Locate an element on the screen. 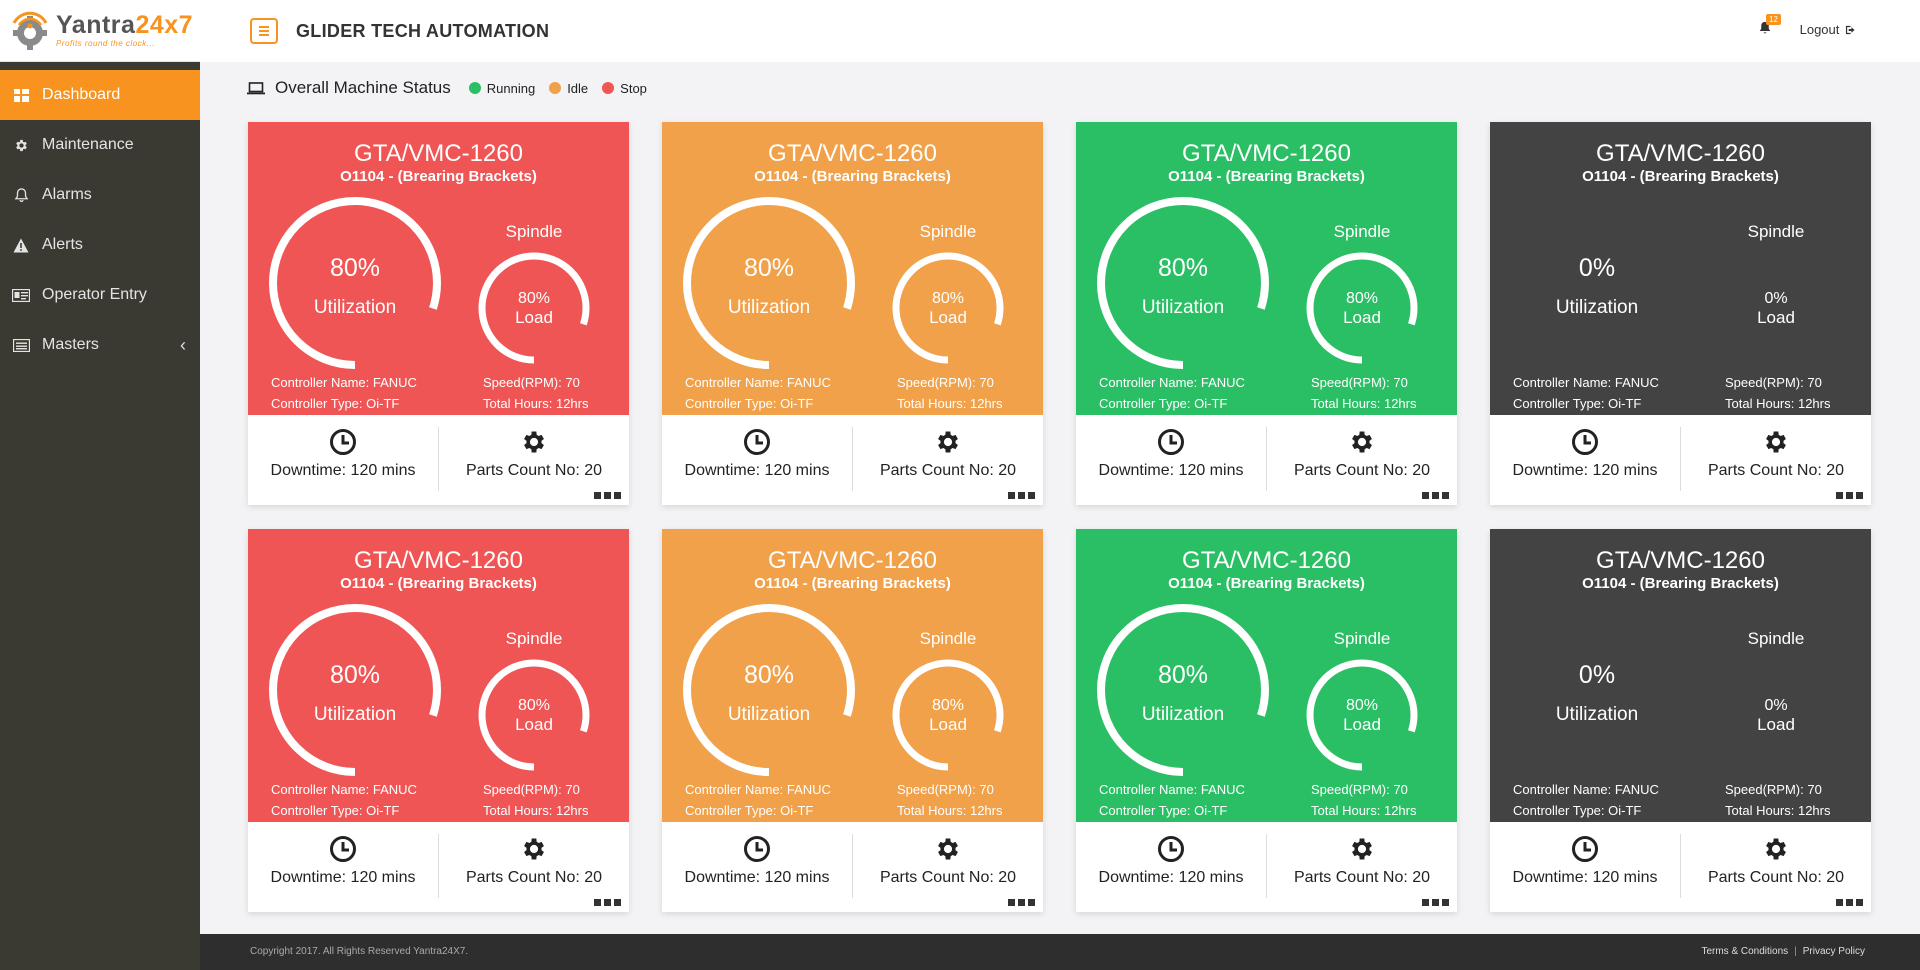  downtime-cell: Downtime: 120 mins is located at coordinates (757, 460).